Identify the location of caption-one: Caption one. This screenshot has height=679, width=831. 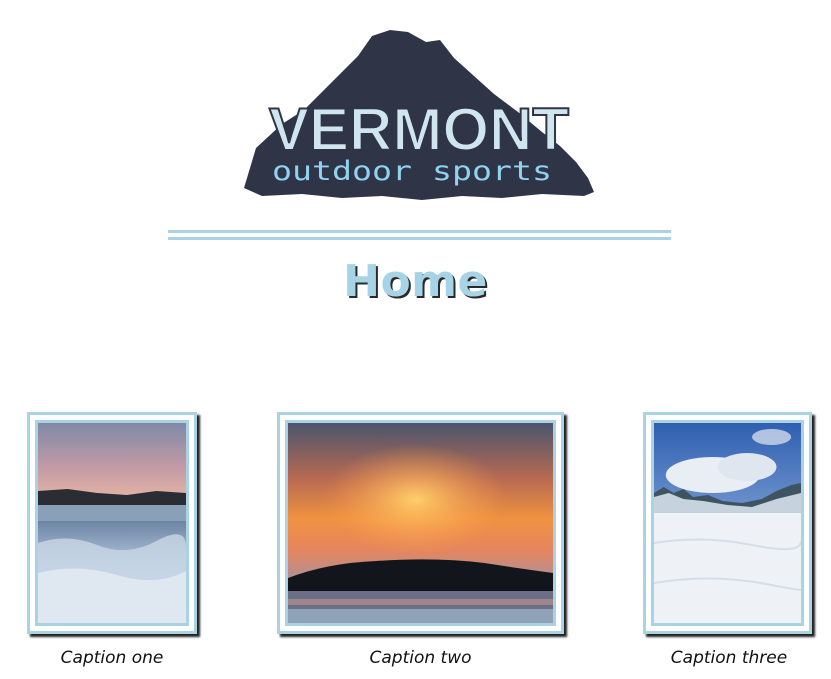
(112, 658).